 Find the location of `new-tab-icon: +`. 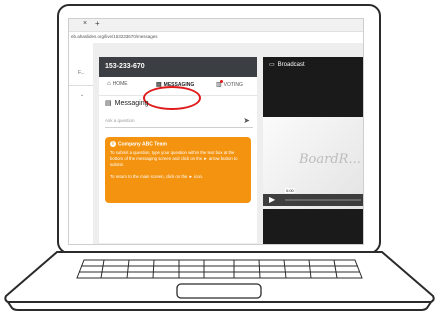

new-tab-icon: + is located at coordinates (97, 23).